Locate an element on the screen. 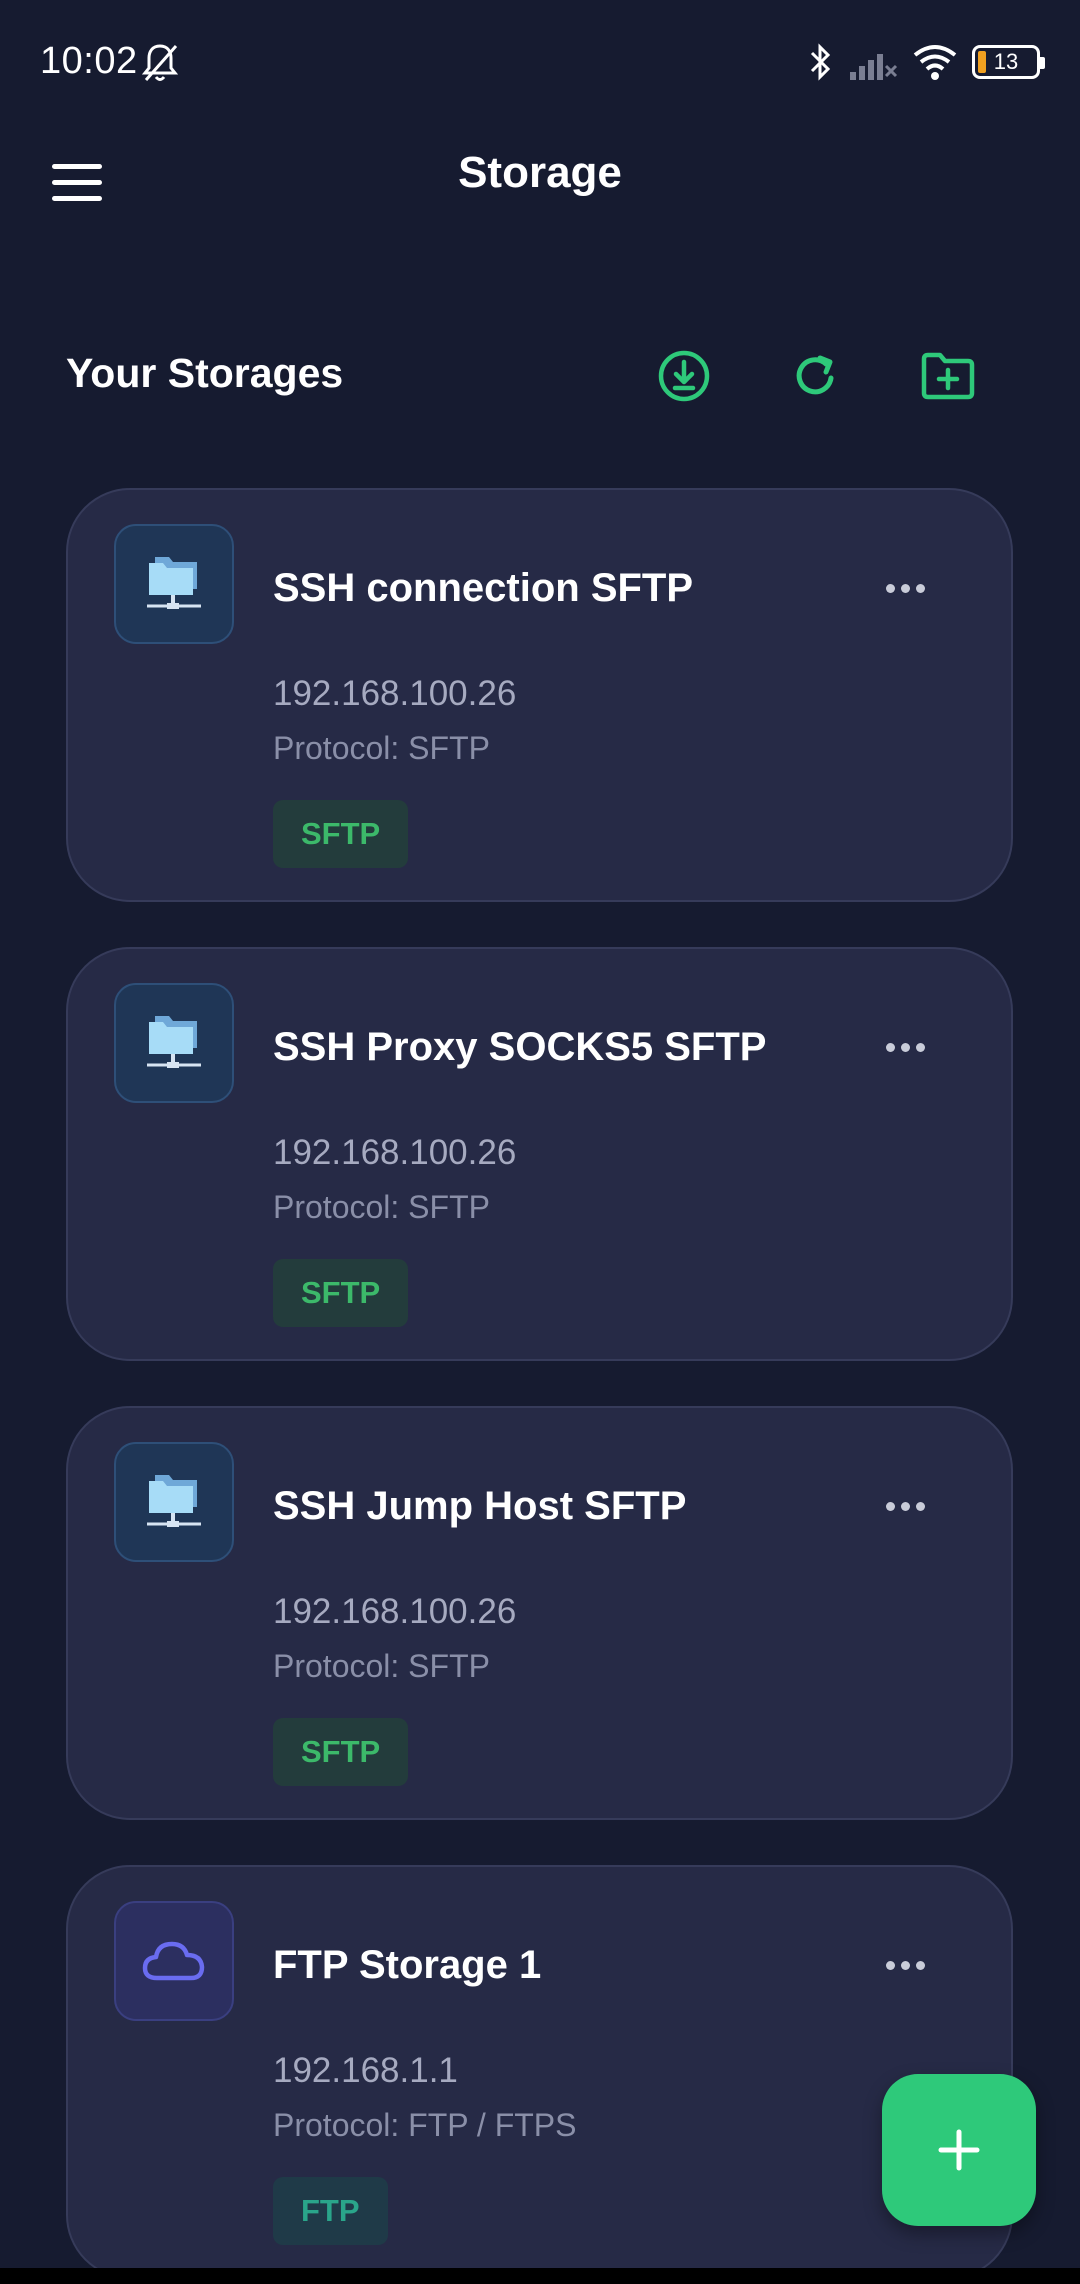 The image size is (1080, 2284). app-bar: Storage is located at coordinates (540, 185).